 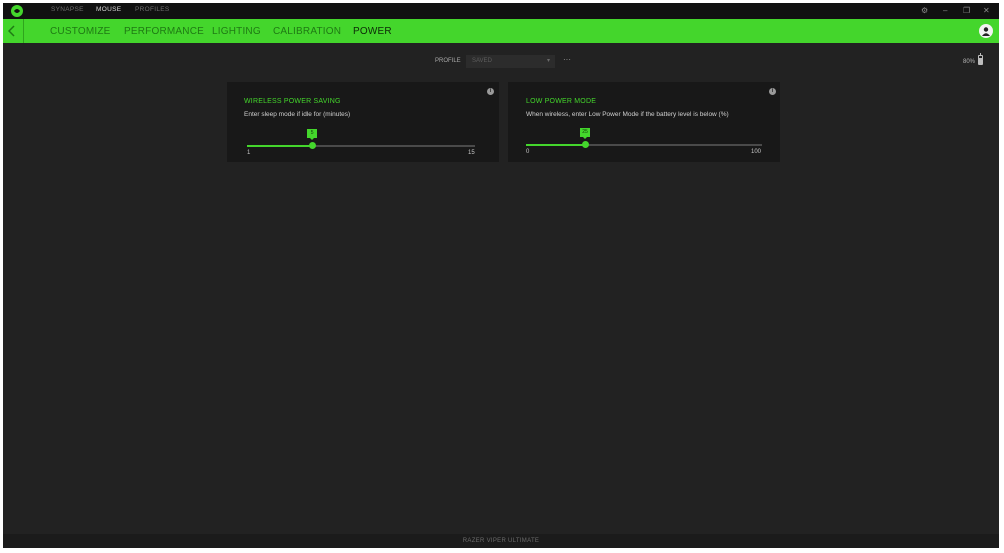 I want to click on device-name-footer: RAZER VIPER ULTIMATE, so click(x=501, y=541).